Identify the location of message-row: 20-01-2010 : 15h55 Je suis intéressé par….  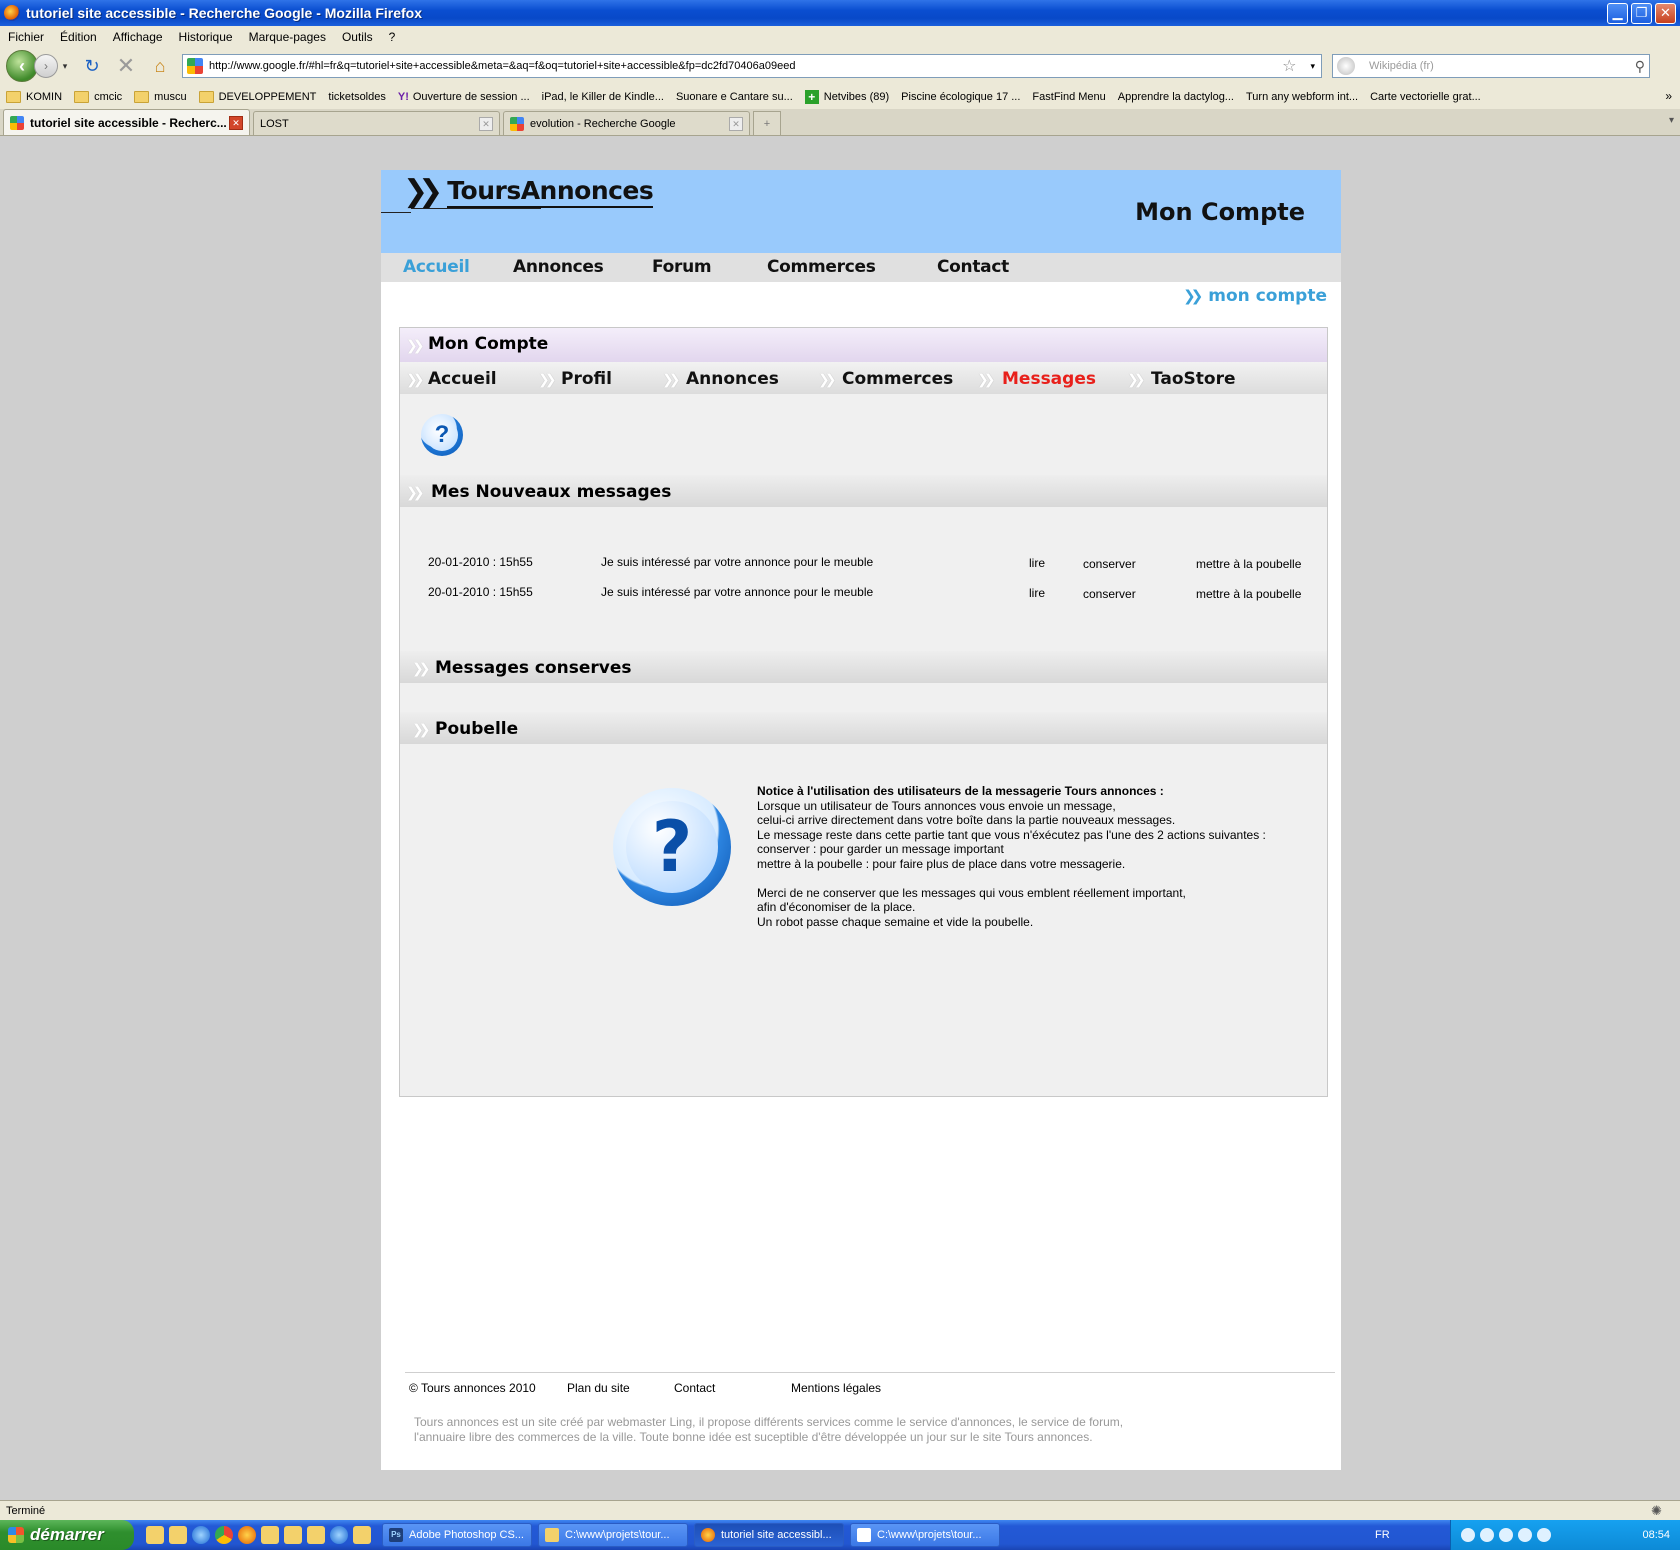
(863, 565).